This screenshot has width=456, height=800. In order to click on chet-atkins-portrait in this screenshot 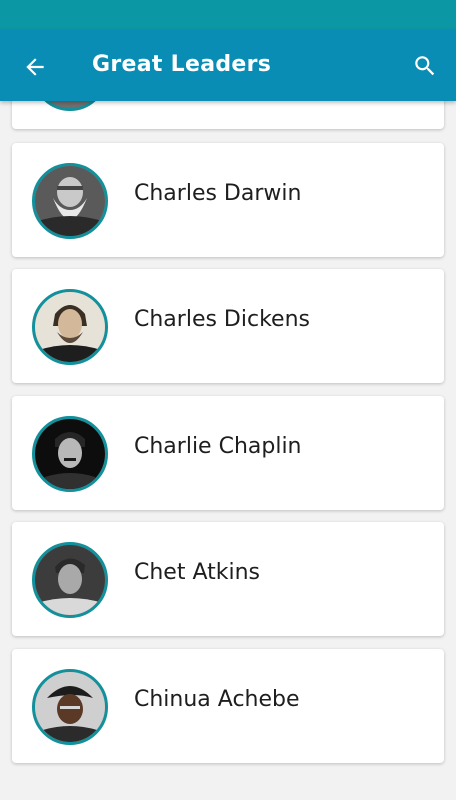, I will do `click(70, 580)`.